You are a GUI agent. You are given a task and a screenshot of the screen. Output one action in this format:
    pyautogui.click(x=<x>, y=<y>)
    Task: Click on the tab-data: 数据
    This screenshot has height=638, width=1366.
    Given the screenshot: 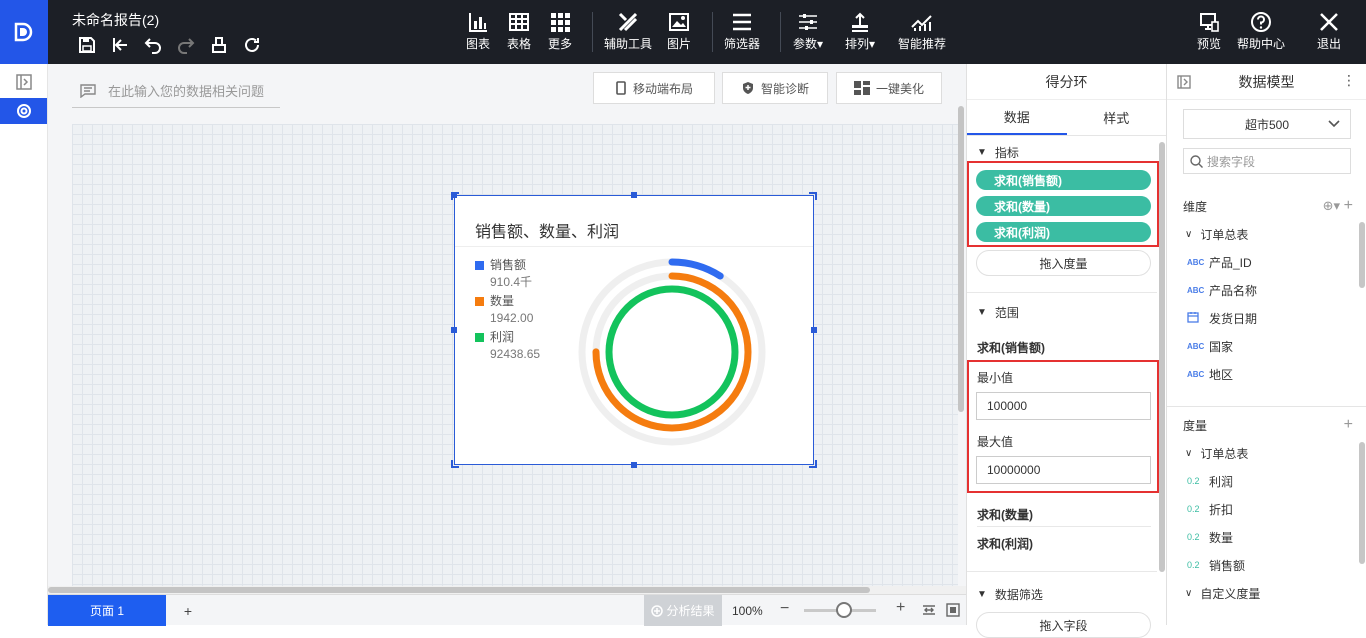 What is the action you would take?
    pyautogui.click(x=1017, y=117)
    